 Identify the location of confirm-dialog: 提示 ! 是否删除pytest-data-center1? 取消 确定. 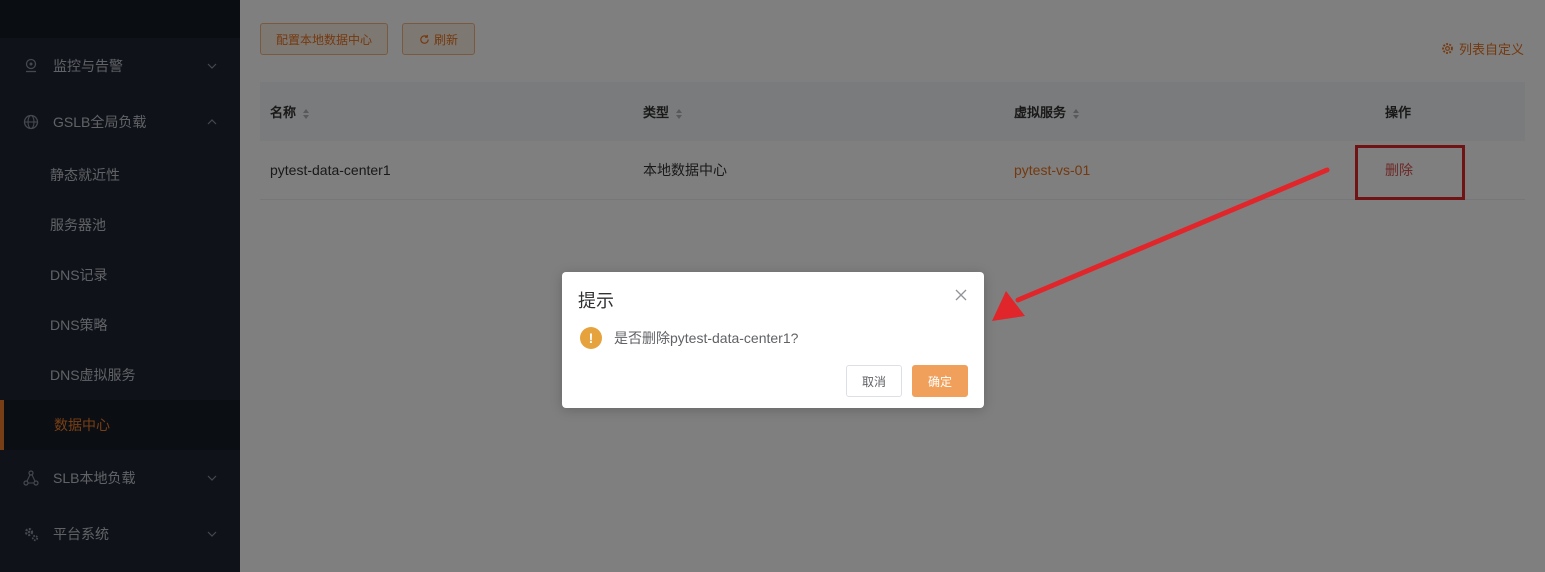
(773, 340).